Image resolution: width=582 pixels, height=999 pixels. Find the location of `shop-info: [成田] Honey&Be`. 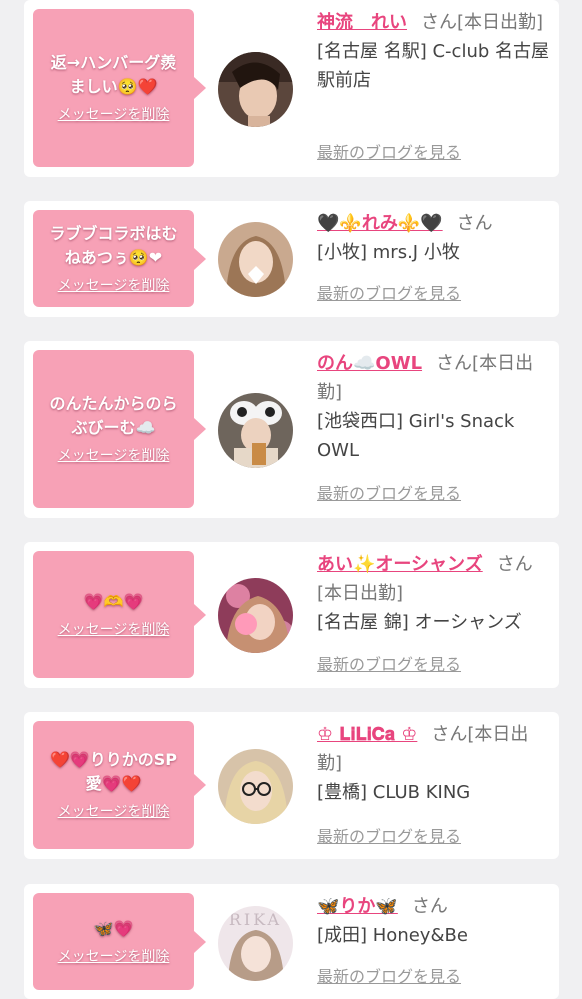

shop-info: [成田] Honey&Be is located at coordinates (392, 935).